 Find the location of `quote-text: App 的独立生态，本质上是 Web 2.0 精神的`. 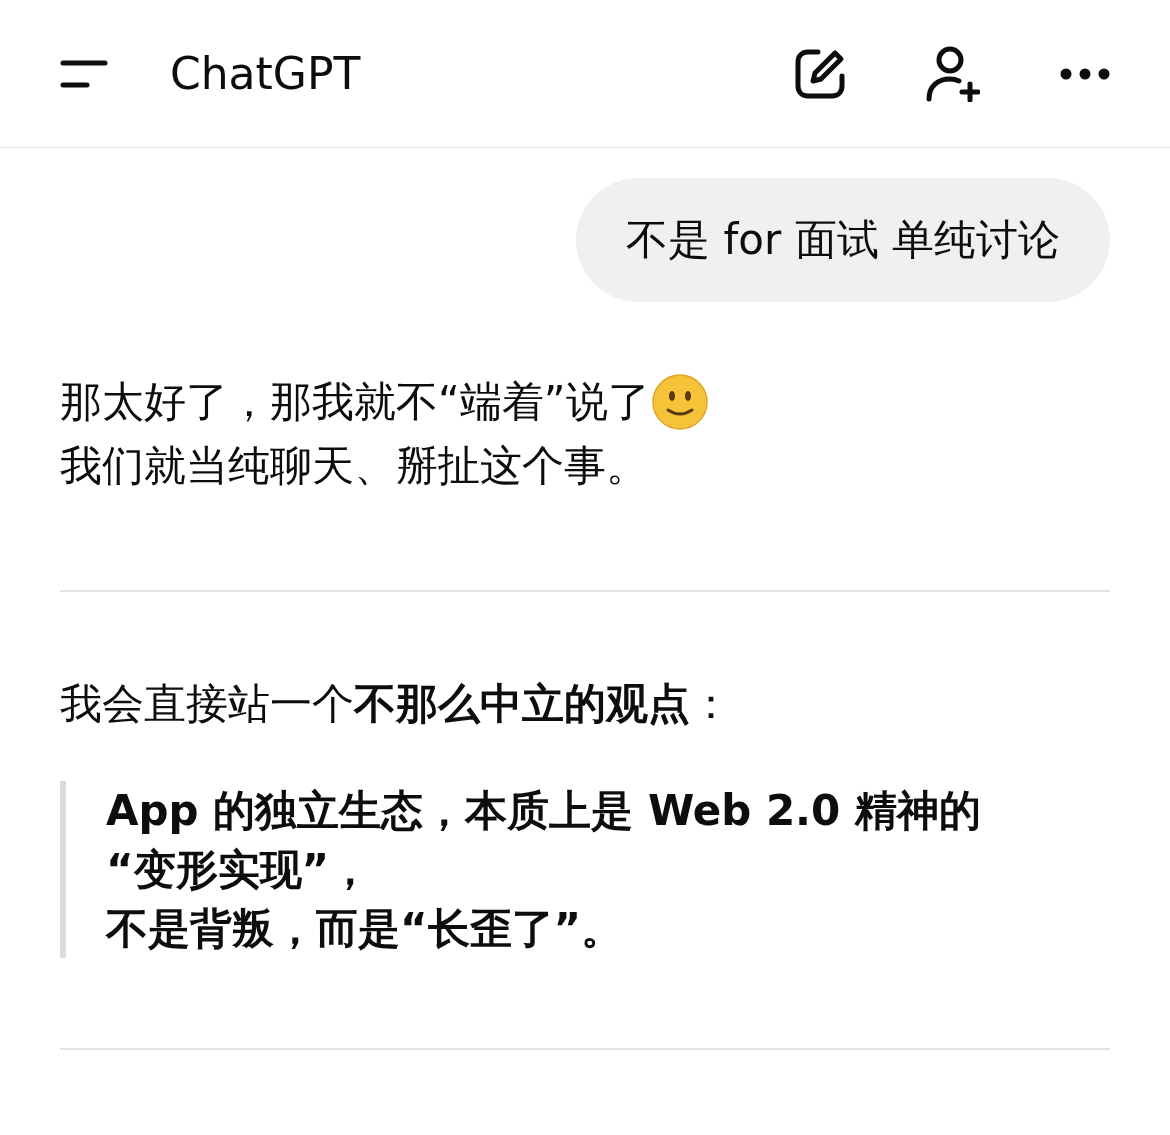

quote-text: App 的独立生态，本质上是 Web 2.0 精神的 is located at coordinates (544, 811).